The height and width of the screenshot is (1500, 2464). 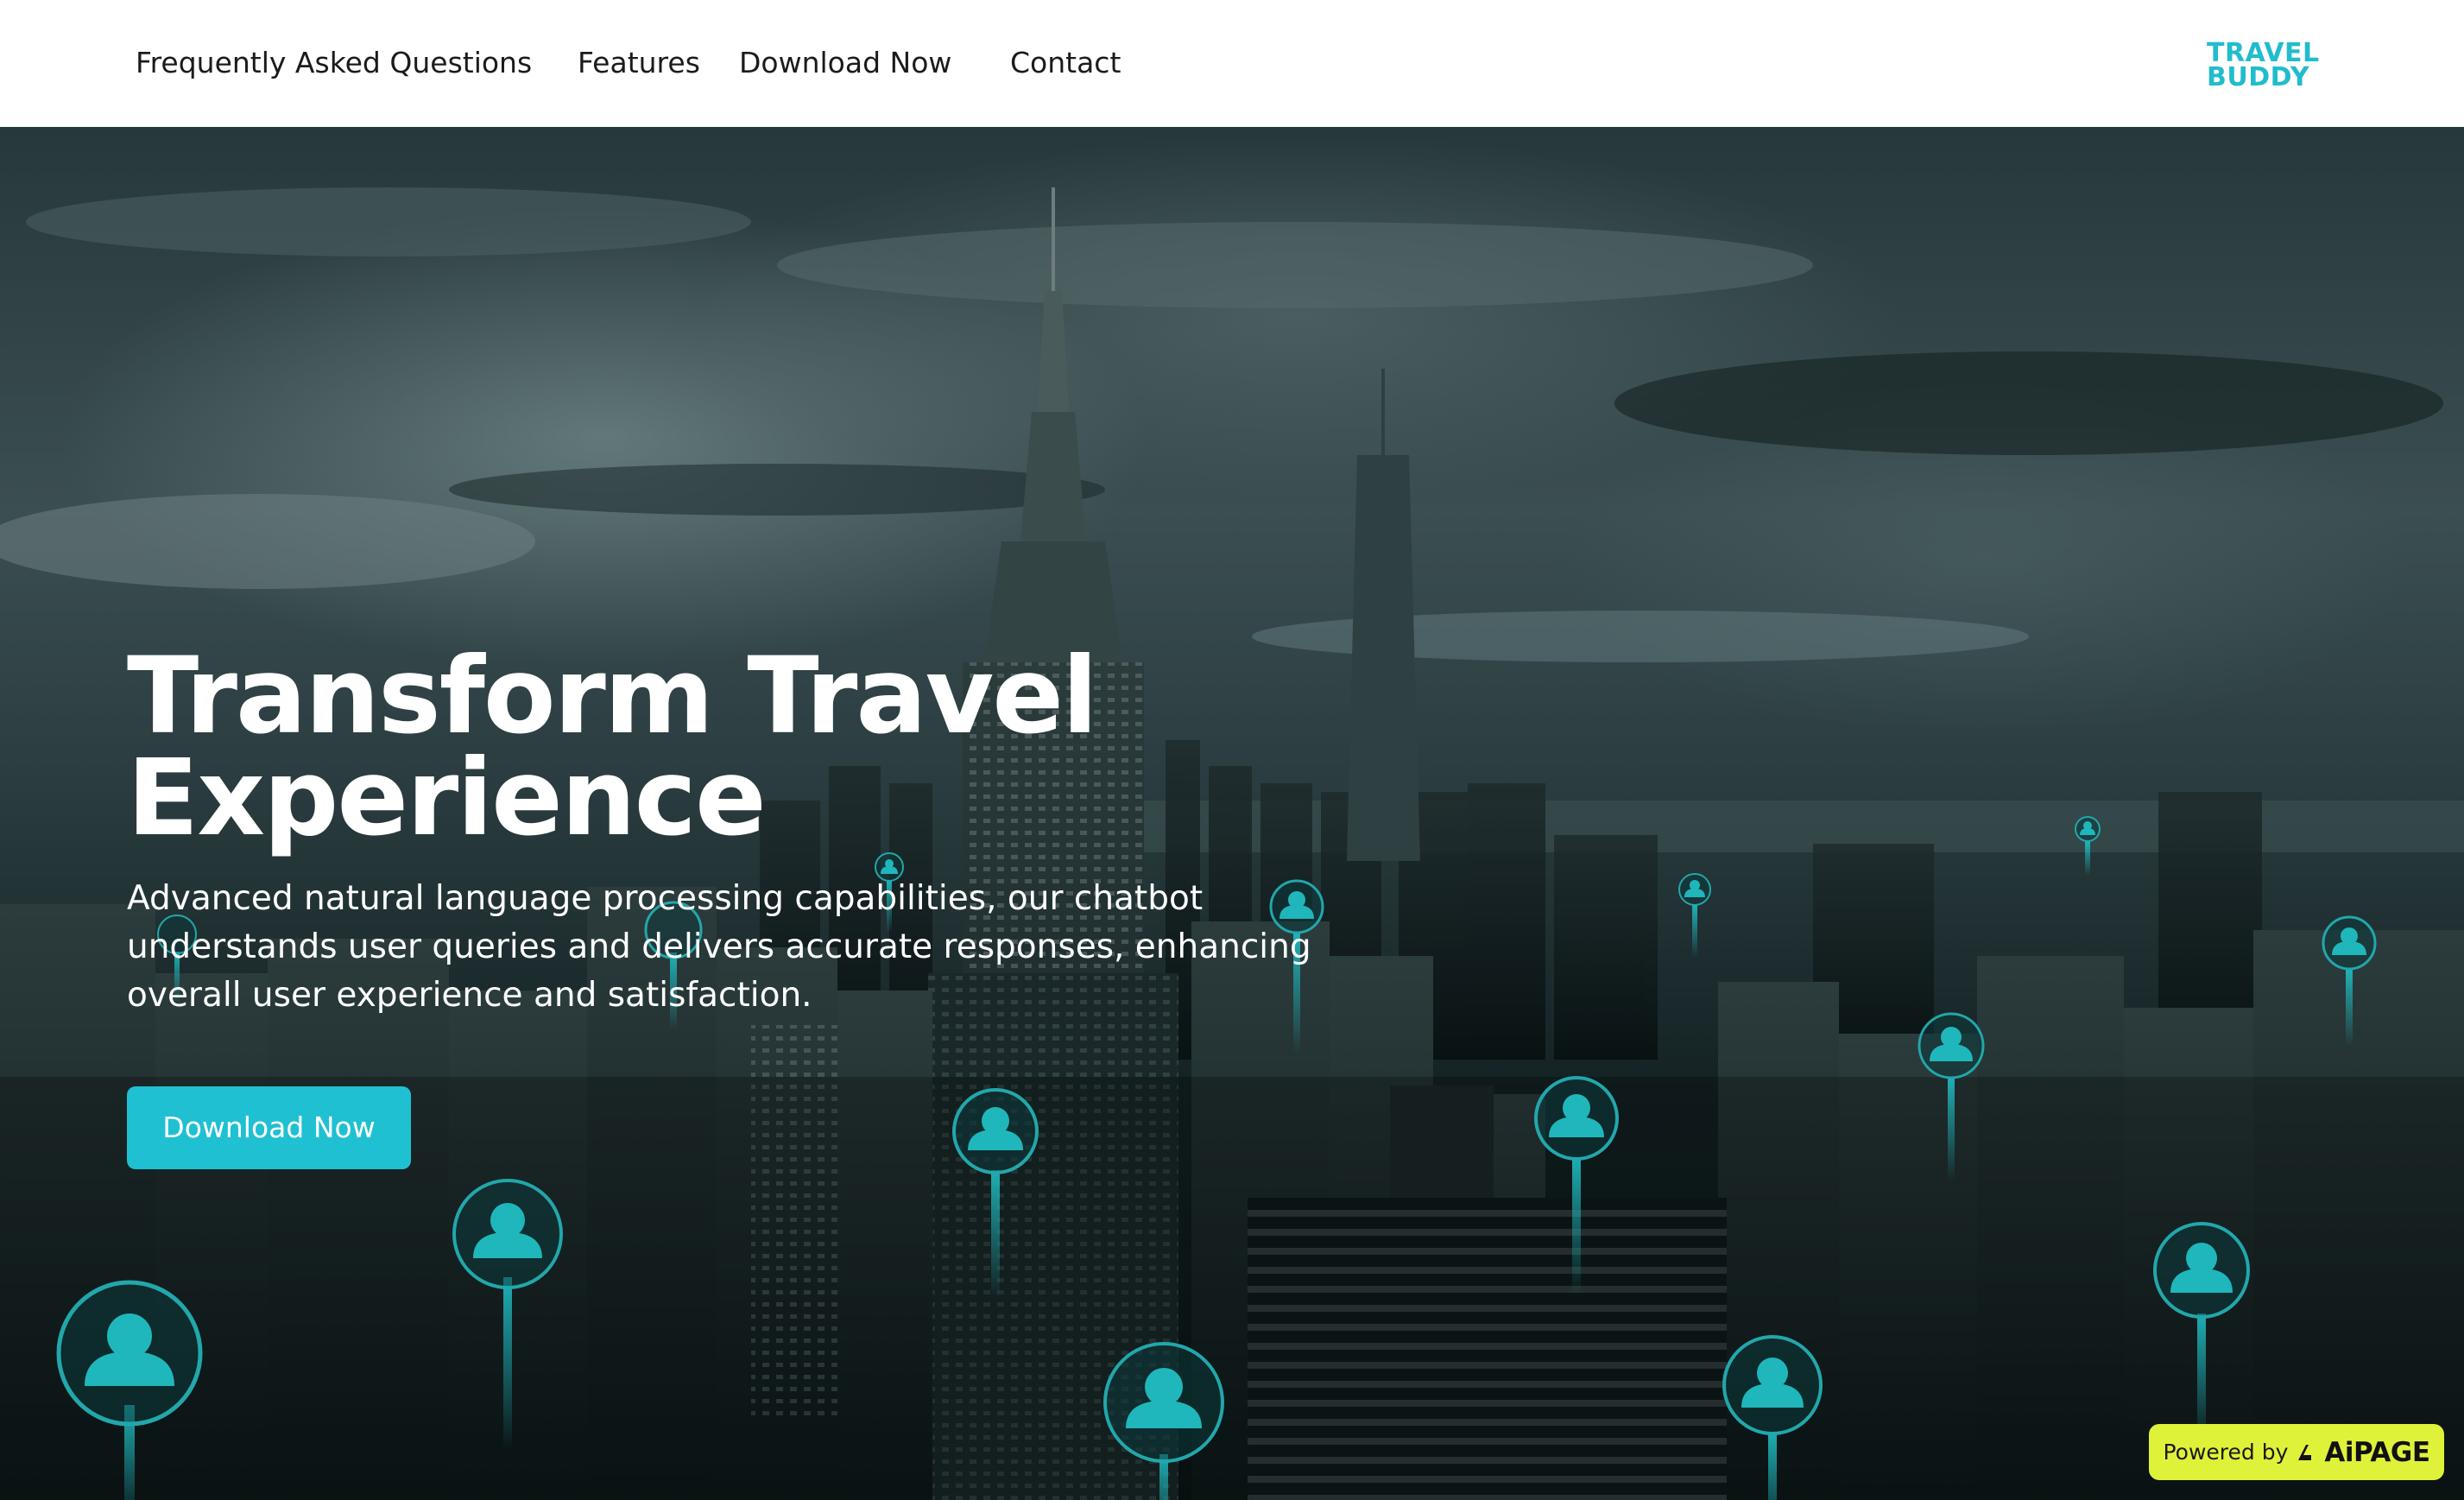 What do you see at coordinates (269, 1127) in the screenshot?
I see `download-now-button: Download Now` at bounding box center [269, 1127].